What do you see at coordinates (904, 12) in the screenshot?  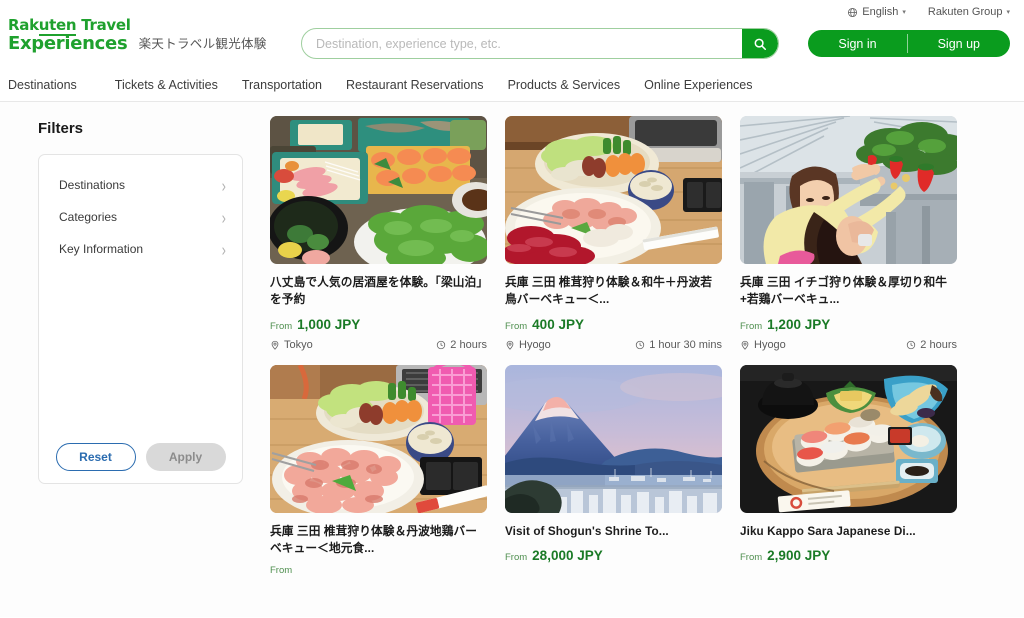 I see `chevron-down-icon: ▾` at bounding box center [904, 12].